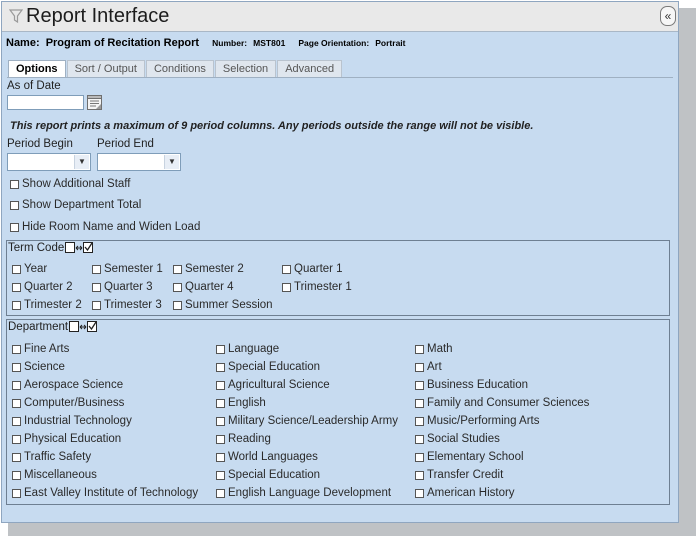 The width and height of the screenshot is (700, 542). What do you see at coordinates (245, 68) in the screenshot?
I see `tab-selection: Selection` at bounding box center [245, 68].